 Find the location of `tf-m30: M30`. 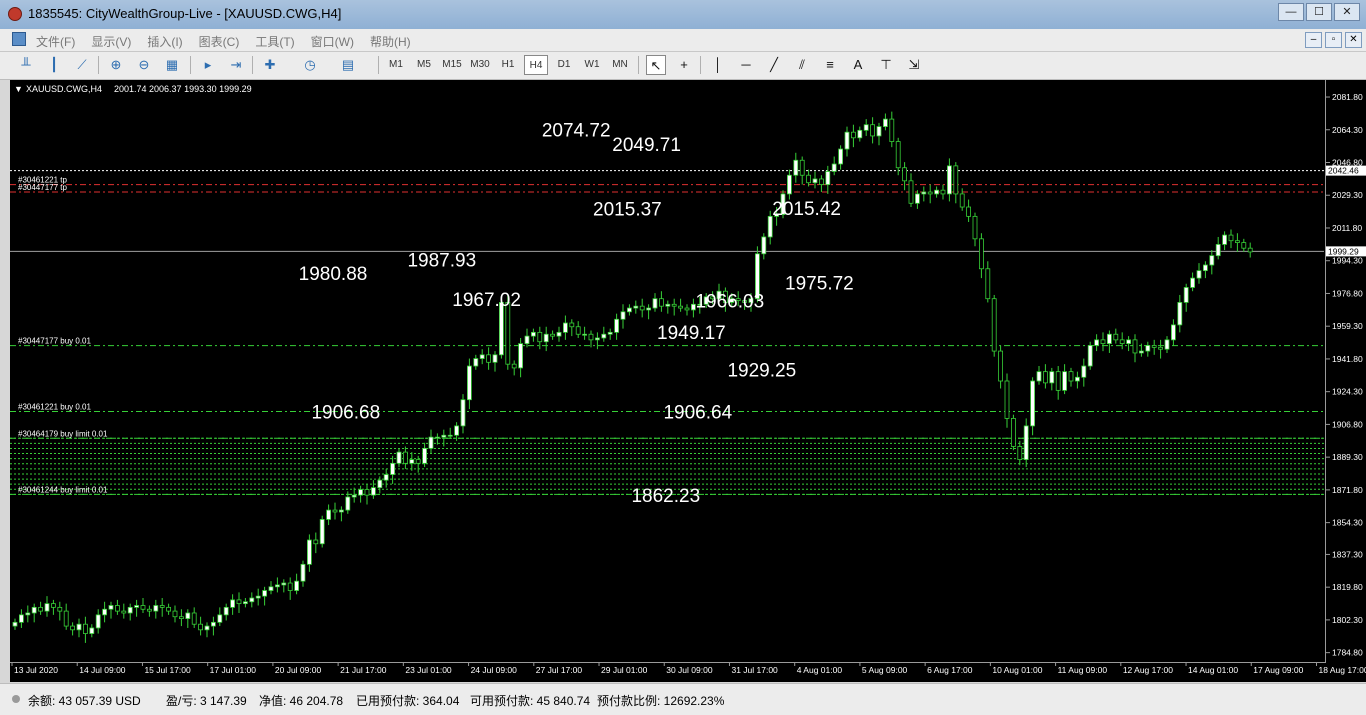

tf-m30: M30 is located at coordinates (480, 65).